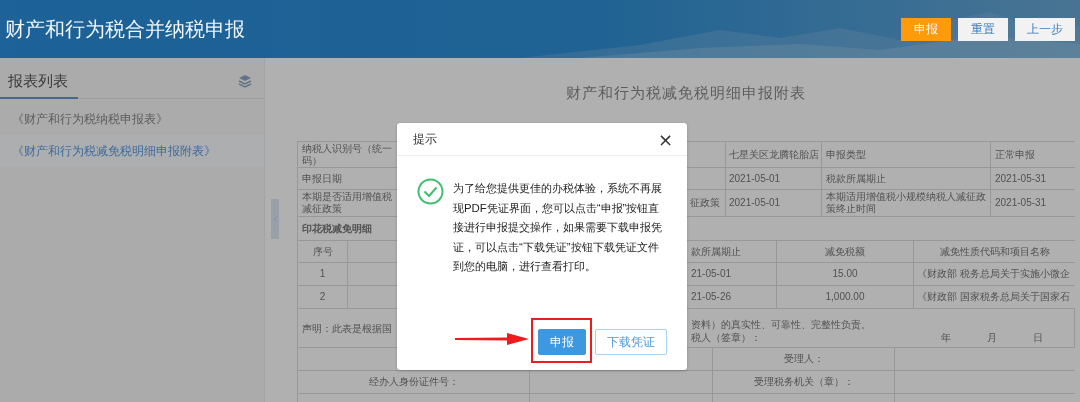  What do you see at coordinates (1015, 154) in the screenshot?
I see `cell-text: 正常申报` at bounding box center [1015, 154].